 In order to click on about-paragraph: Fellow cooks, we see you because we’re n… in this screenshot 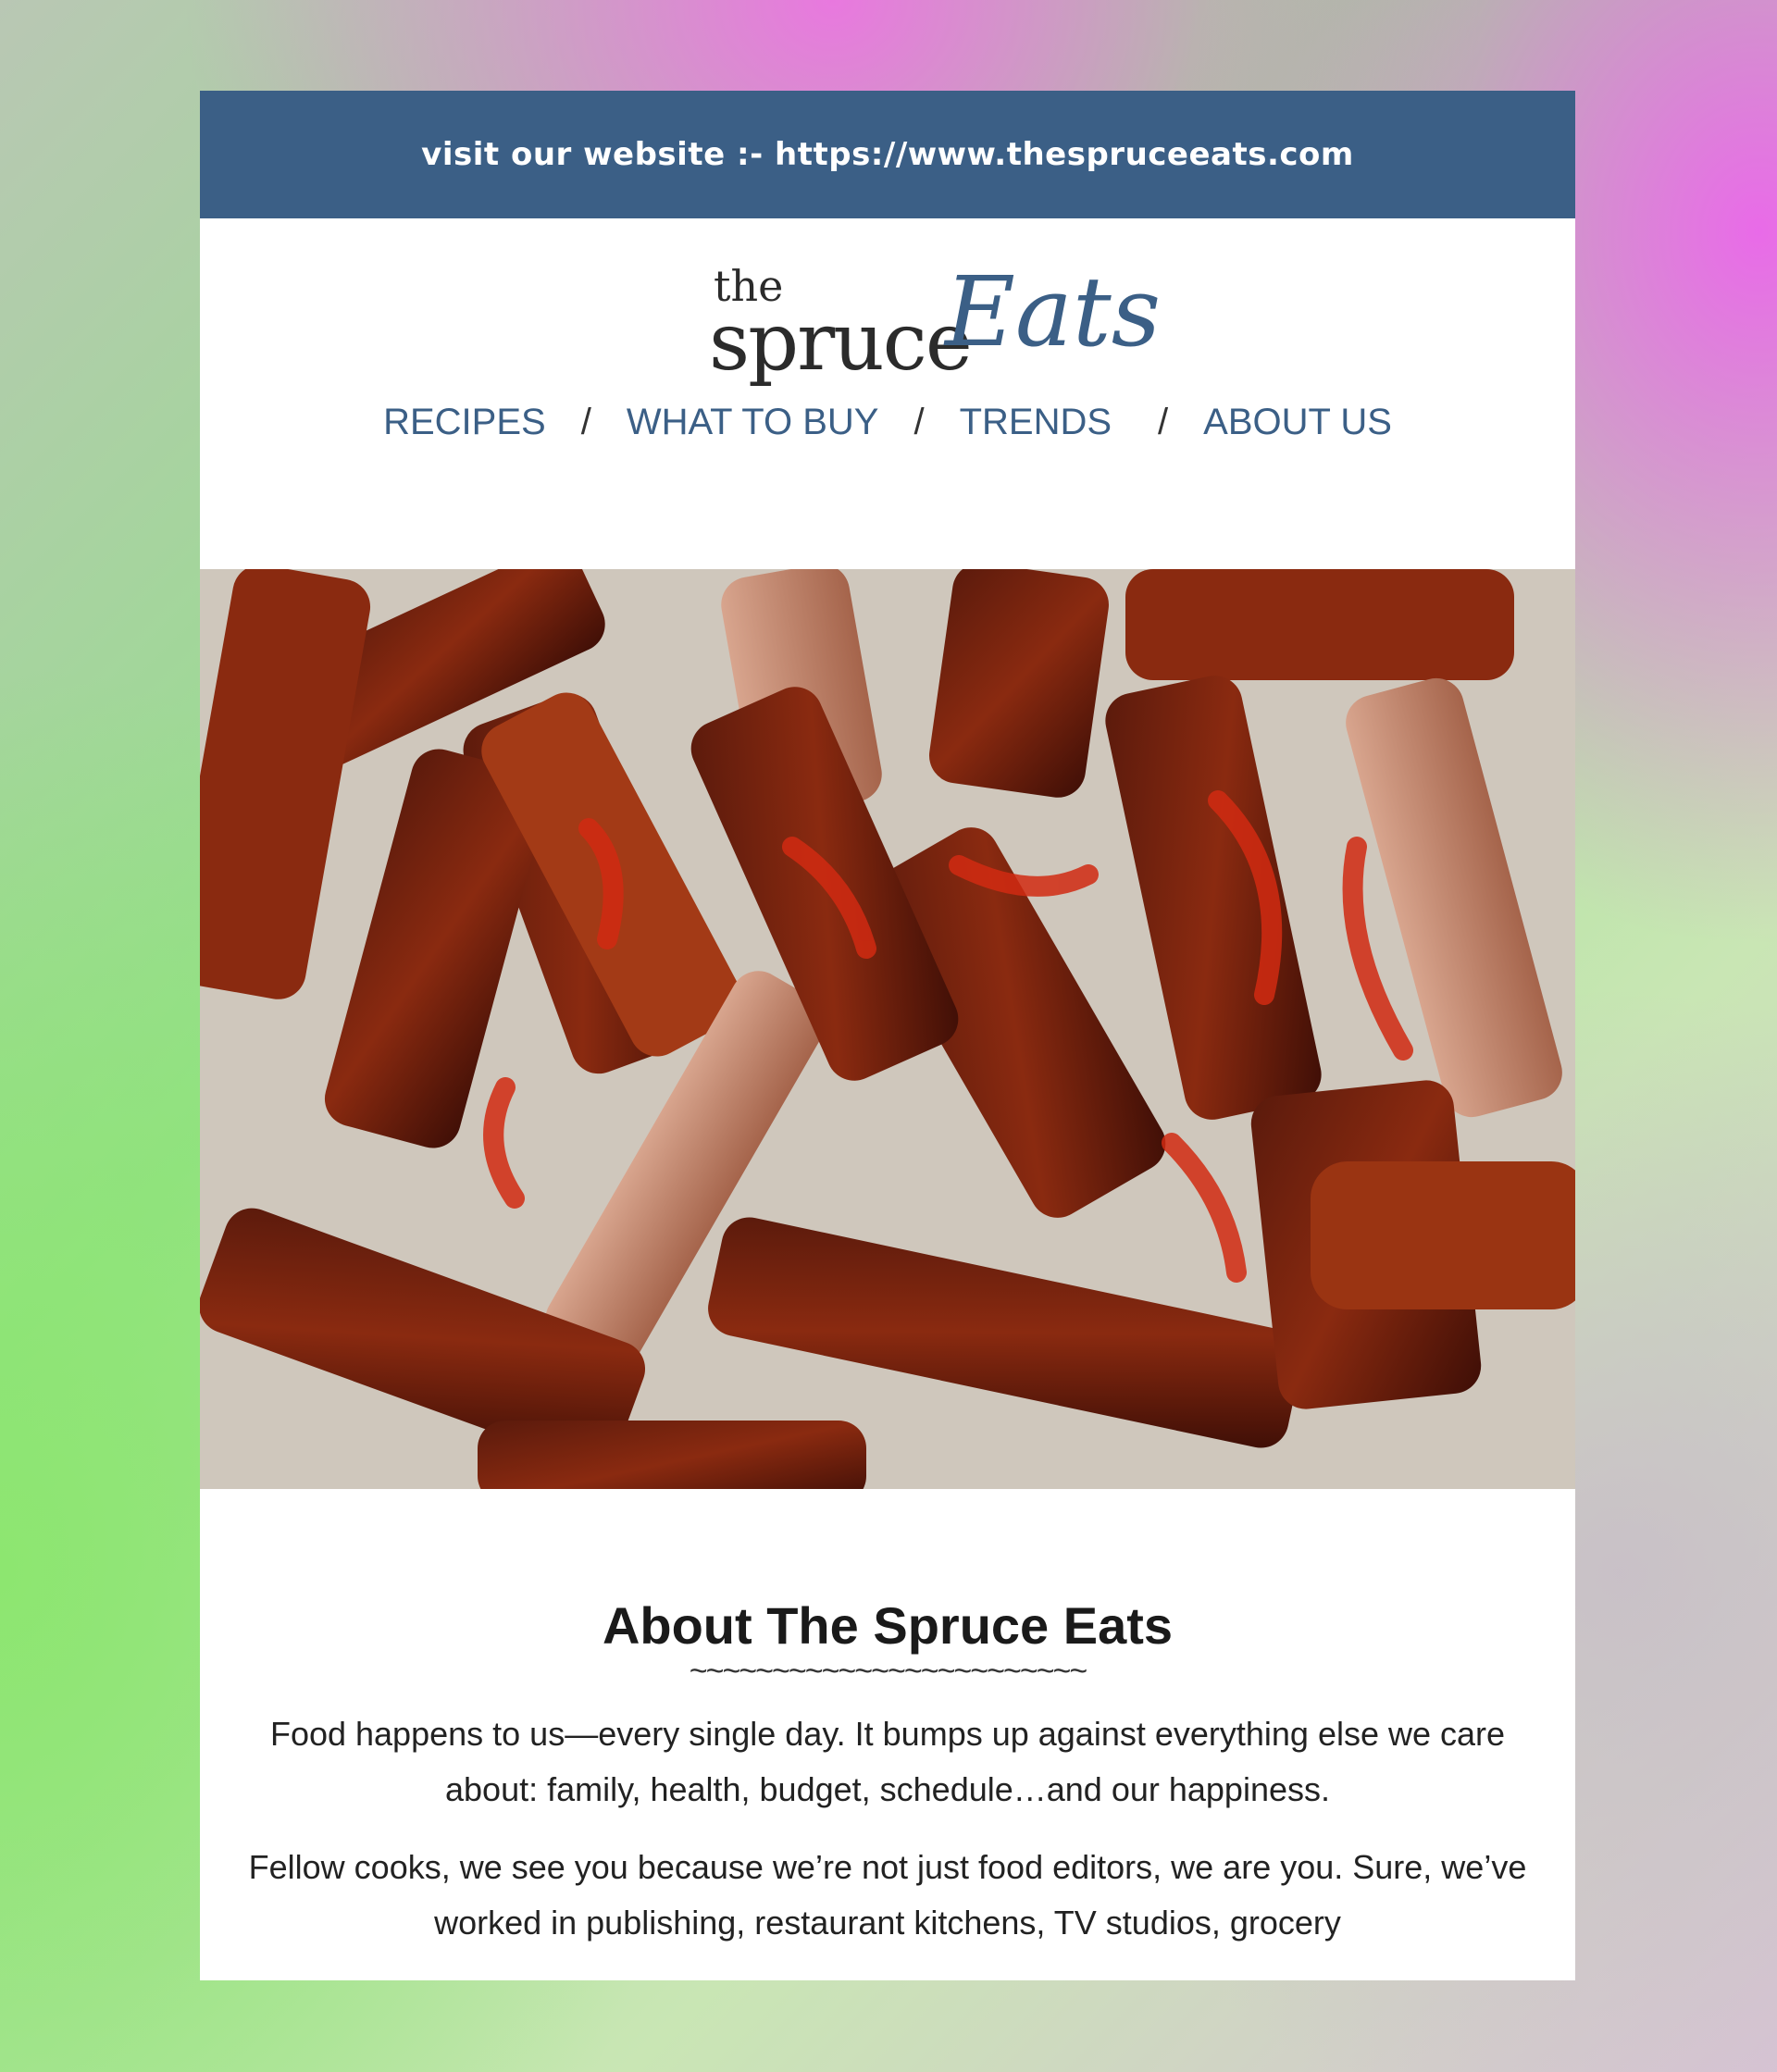, I will do `click(887, 1895)`.